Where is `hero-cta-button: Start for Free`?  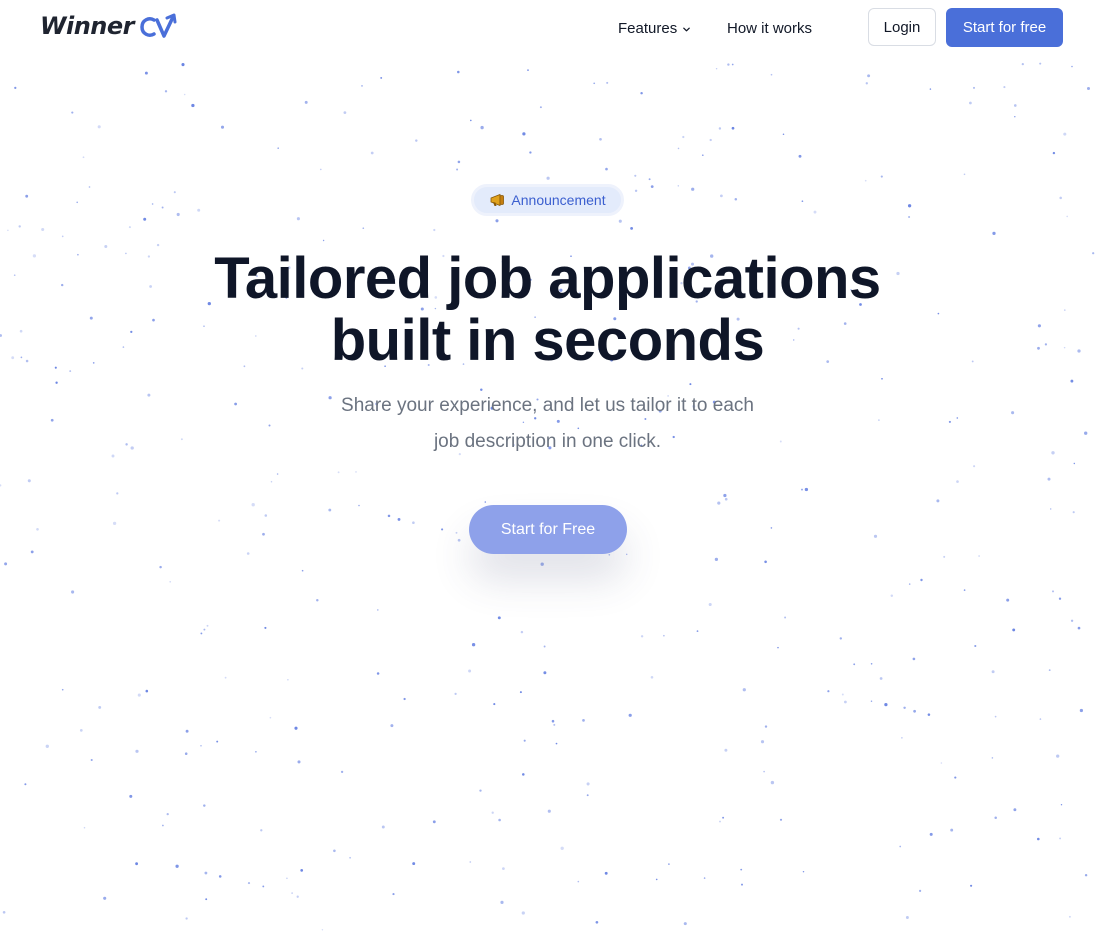
hero-cta-button: Start for Free is located at coordinates (548, 529).